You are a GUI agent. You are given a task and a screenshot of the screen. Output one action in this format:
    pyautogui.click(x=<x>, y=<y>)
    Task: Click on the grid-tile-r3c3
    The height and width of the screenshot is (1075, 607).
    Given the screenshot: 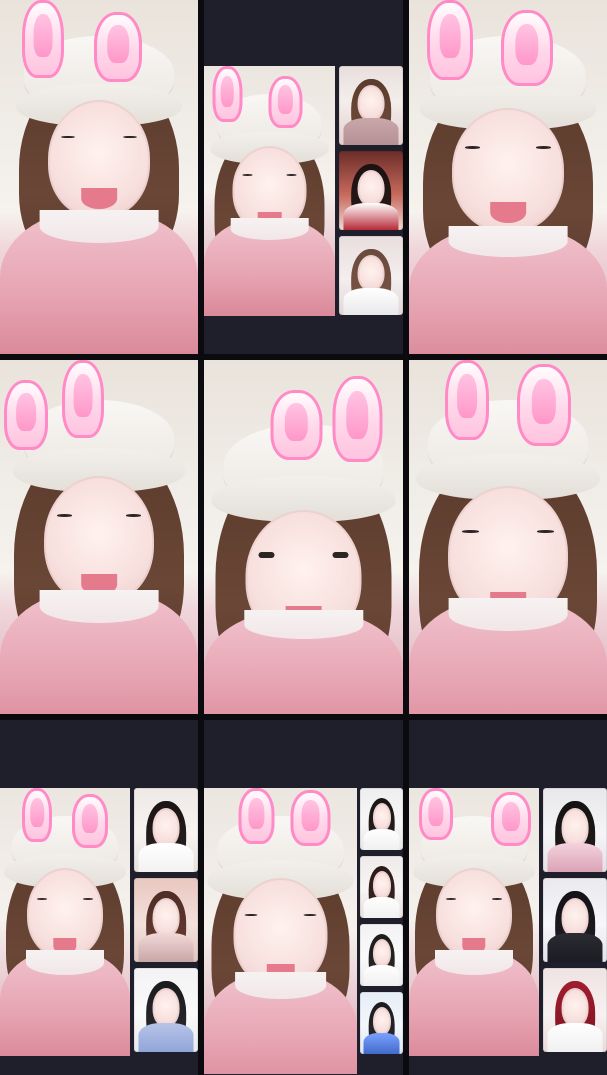 What is the action you would take?
    pyautogui.click(x=508, y=897)
    